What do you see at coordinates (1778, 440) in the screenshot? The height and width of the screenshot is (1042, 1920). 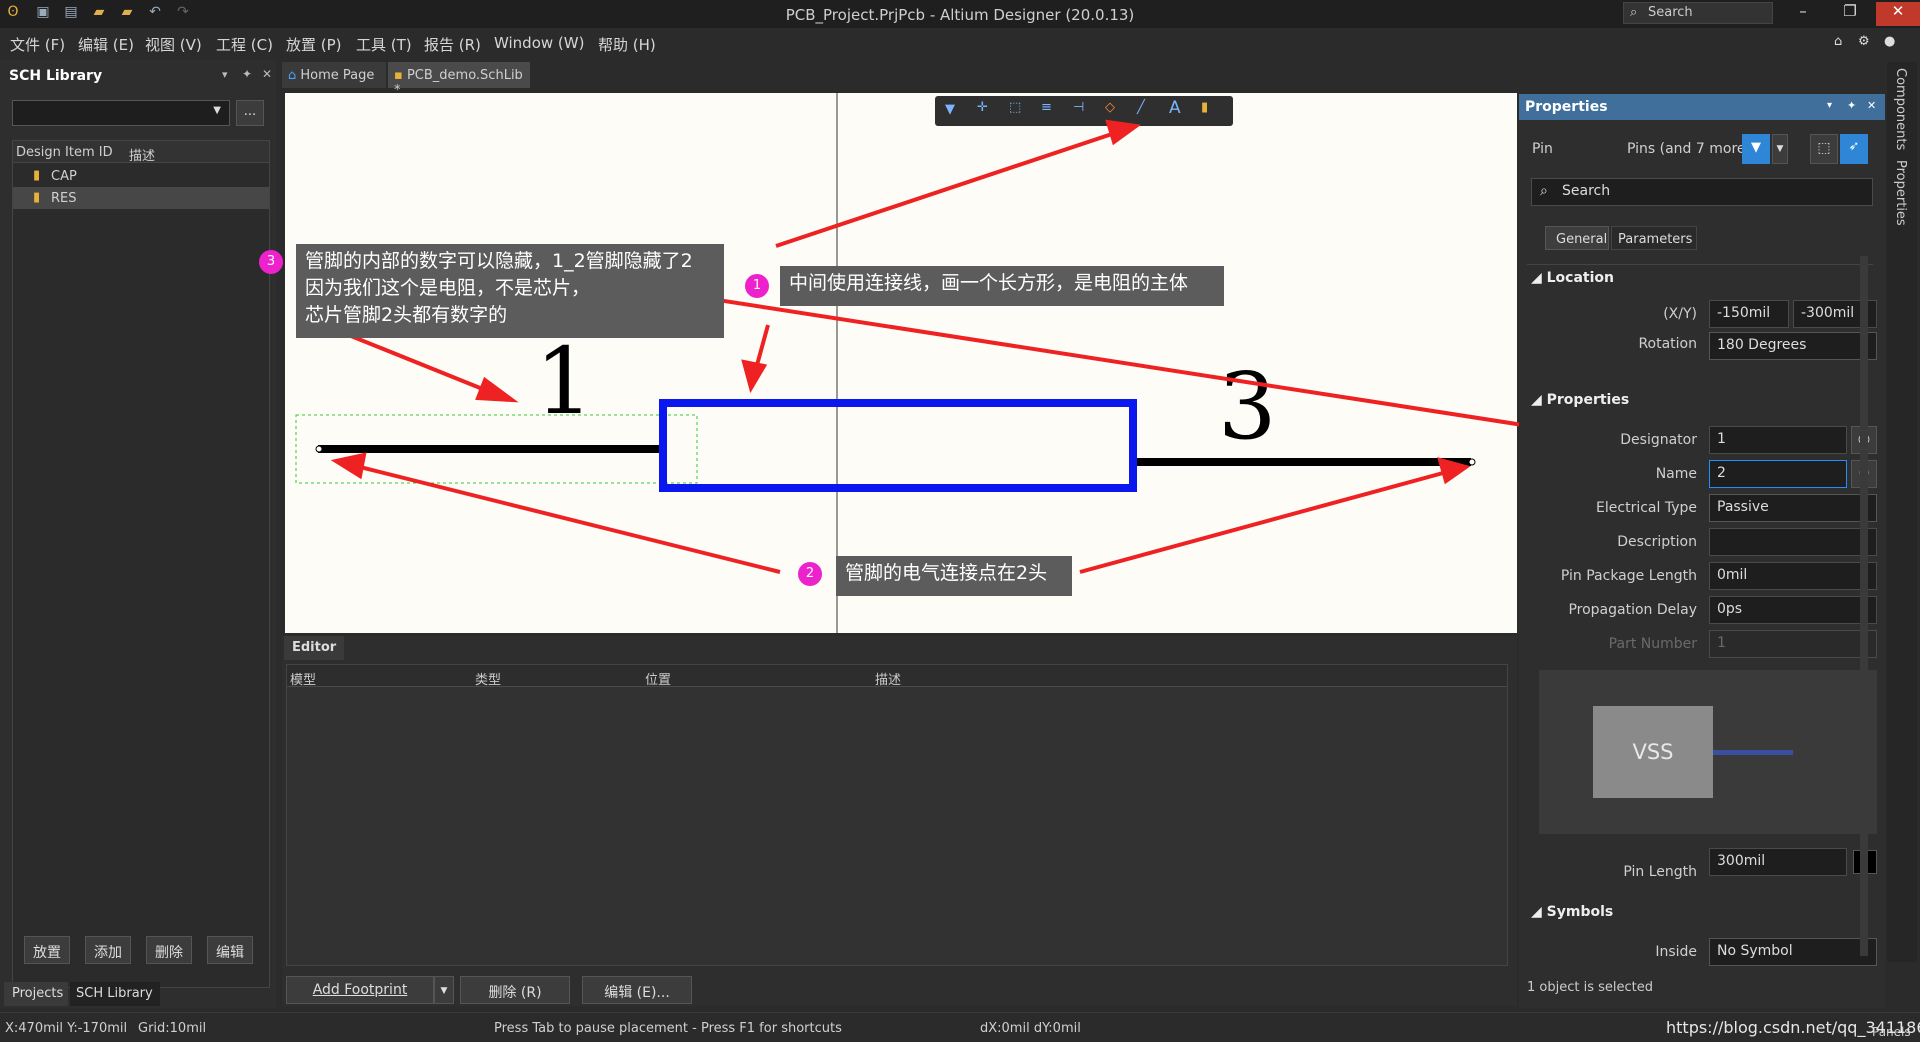 I see `designator-field: 1` at bounding box center [1778, 440].